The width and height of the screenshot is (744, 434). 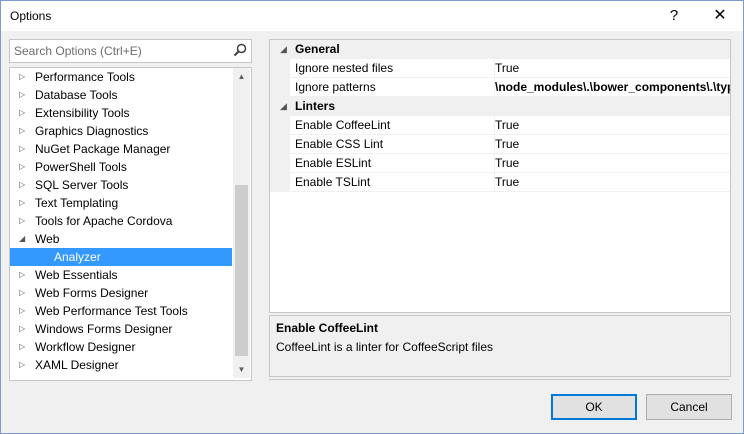 I want to click on category-row: ◢ General, so click(x=500, y=49).